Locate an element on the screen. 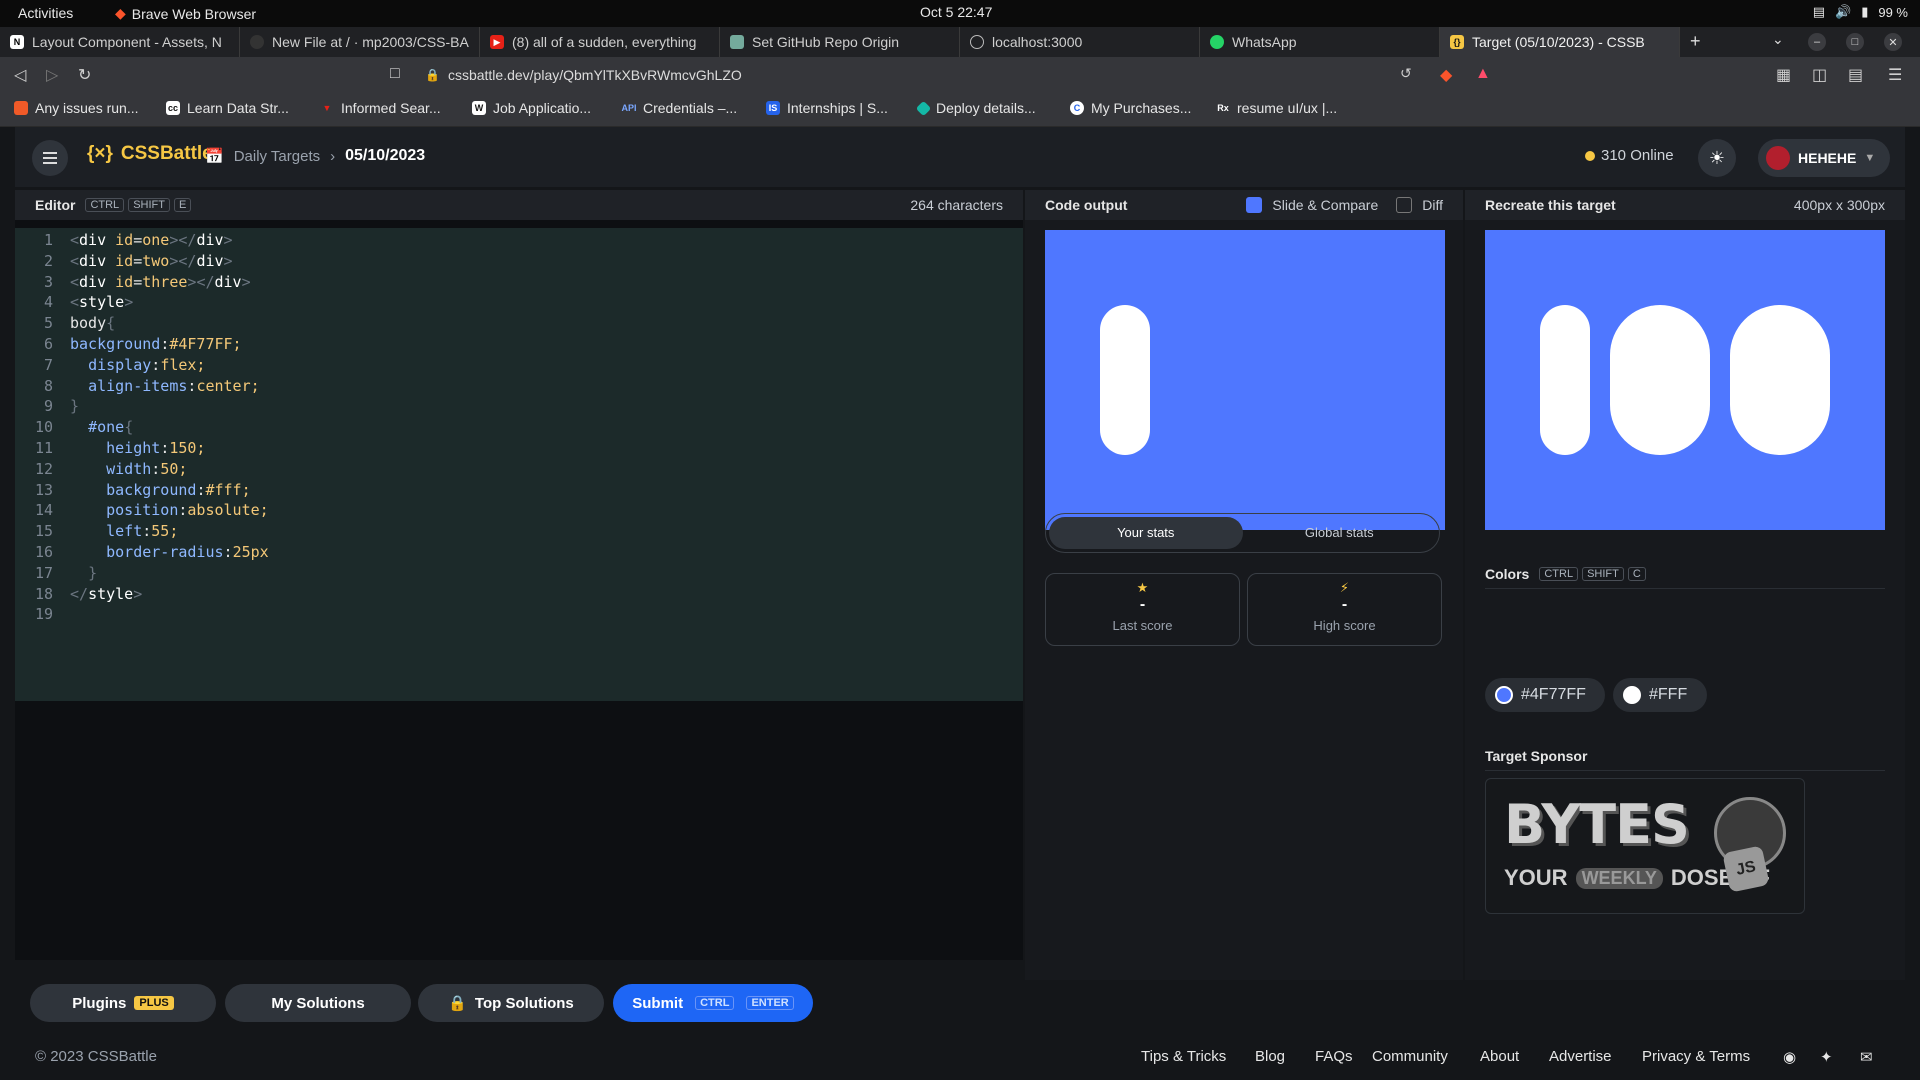  reload-icon: ↻ is located at coordinates (84, 75).